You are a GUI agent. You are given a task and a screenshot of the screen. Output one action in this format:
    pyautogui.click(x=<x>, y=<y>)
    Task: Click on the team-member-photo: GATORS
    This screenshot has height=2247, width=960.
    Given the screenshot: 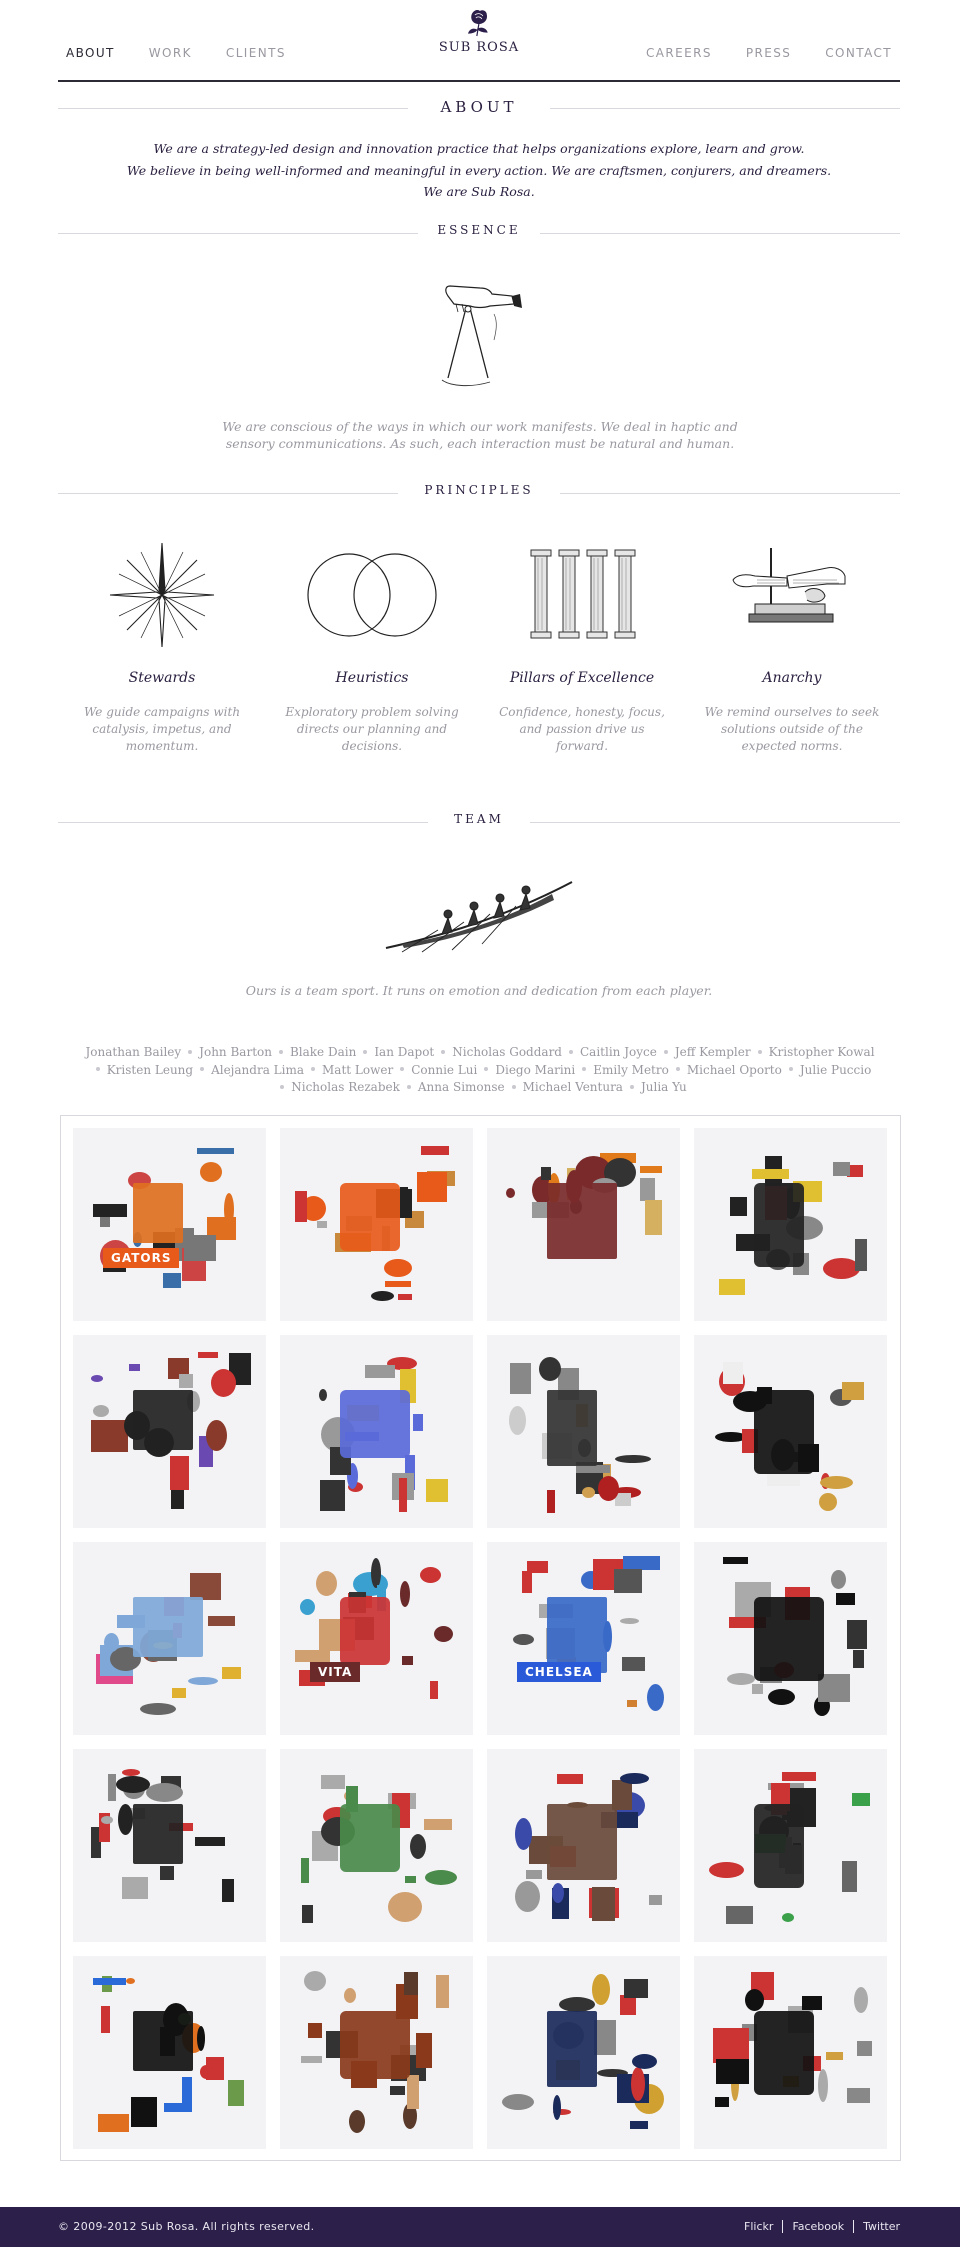 What is the action you would take?
    pyautogui.click(x=169, y=1224)
    